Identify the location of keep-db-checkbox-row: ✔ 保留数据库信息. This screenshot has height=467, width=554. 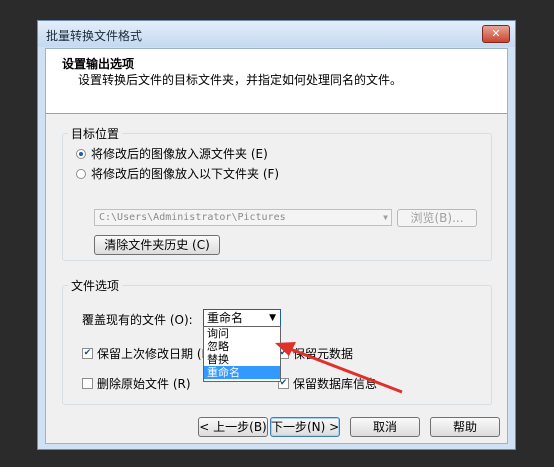
(327, 383).